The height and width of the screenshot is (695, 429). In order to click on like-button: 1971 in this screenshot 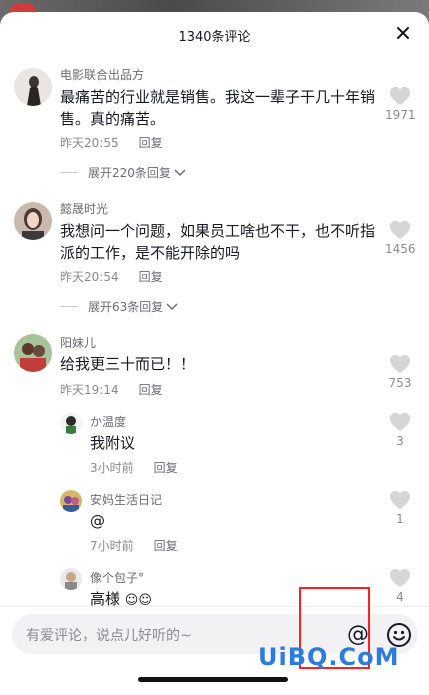, I will do `click(400, 104)`.